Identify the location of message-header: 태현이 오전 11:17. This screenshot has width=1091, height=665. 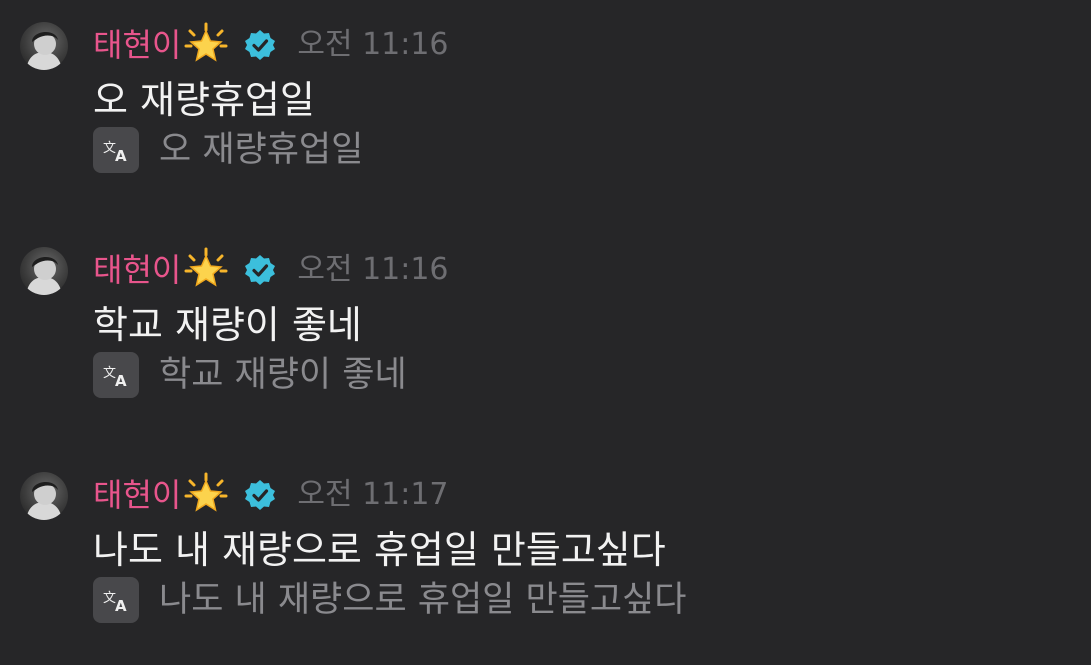
(271, 495).